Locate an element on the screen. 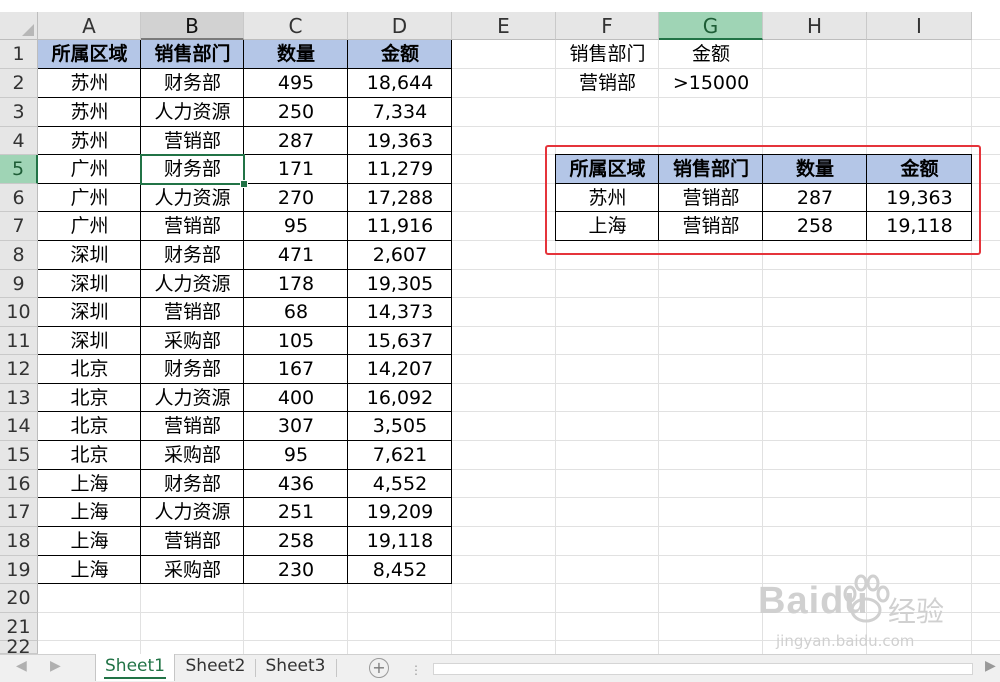 This screenshot has height=682, width=1000. tab-sheet2: Sheet2 is located at coordinates (215, 667).